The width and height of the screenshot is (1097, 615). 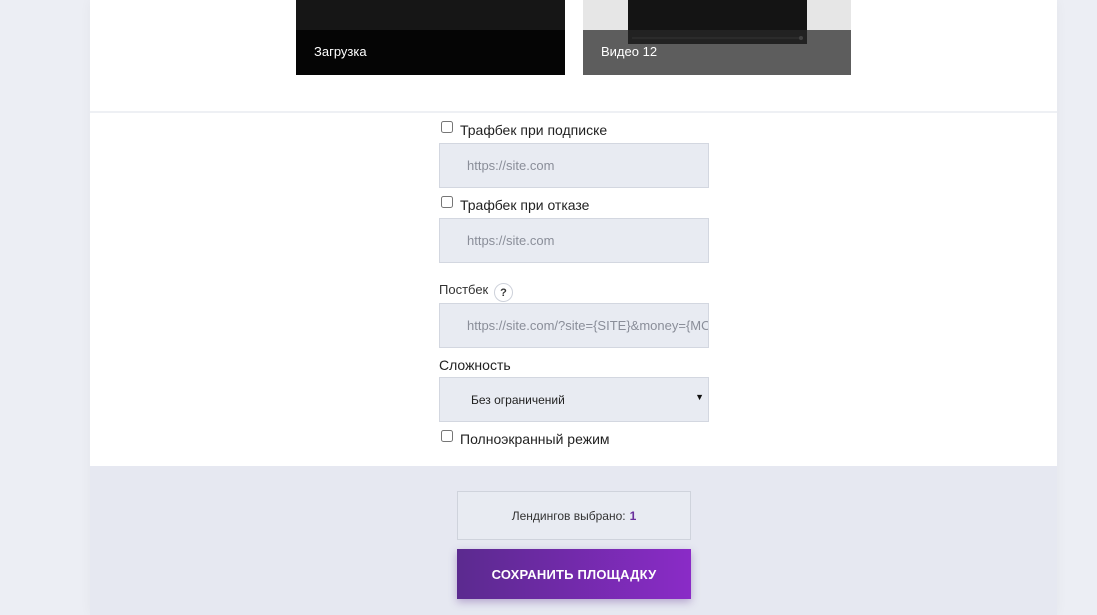 I want to click on difficulty-selected-value: Без ограничений, so click(x=518, y=399).